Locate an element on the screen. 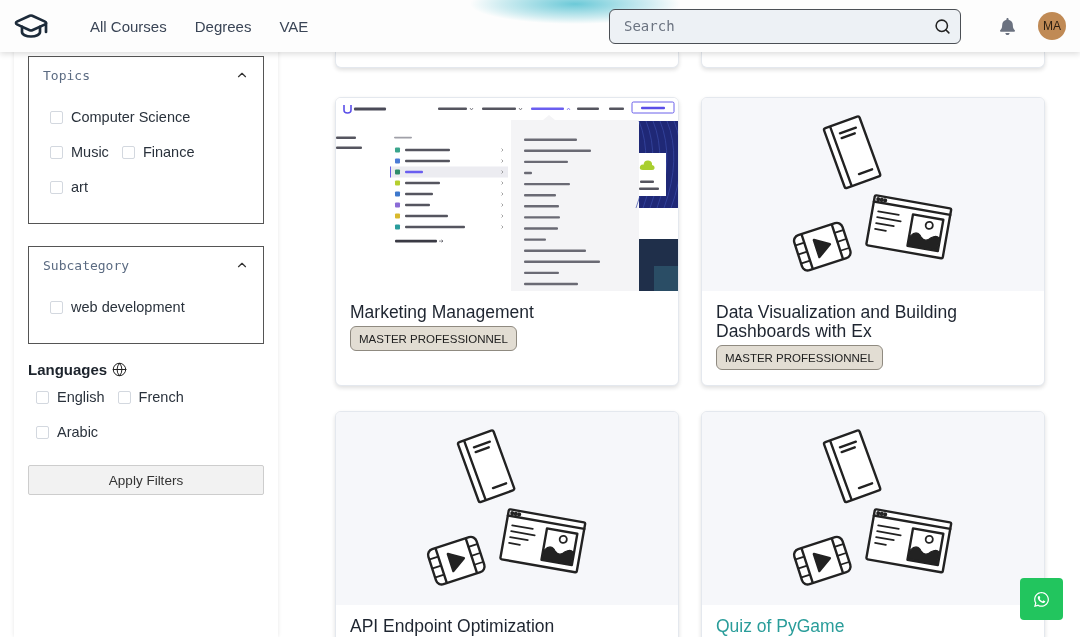  phone-chat-icon is located at coordinates (1041, 599).